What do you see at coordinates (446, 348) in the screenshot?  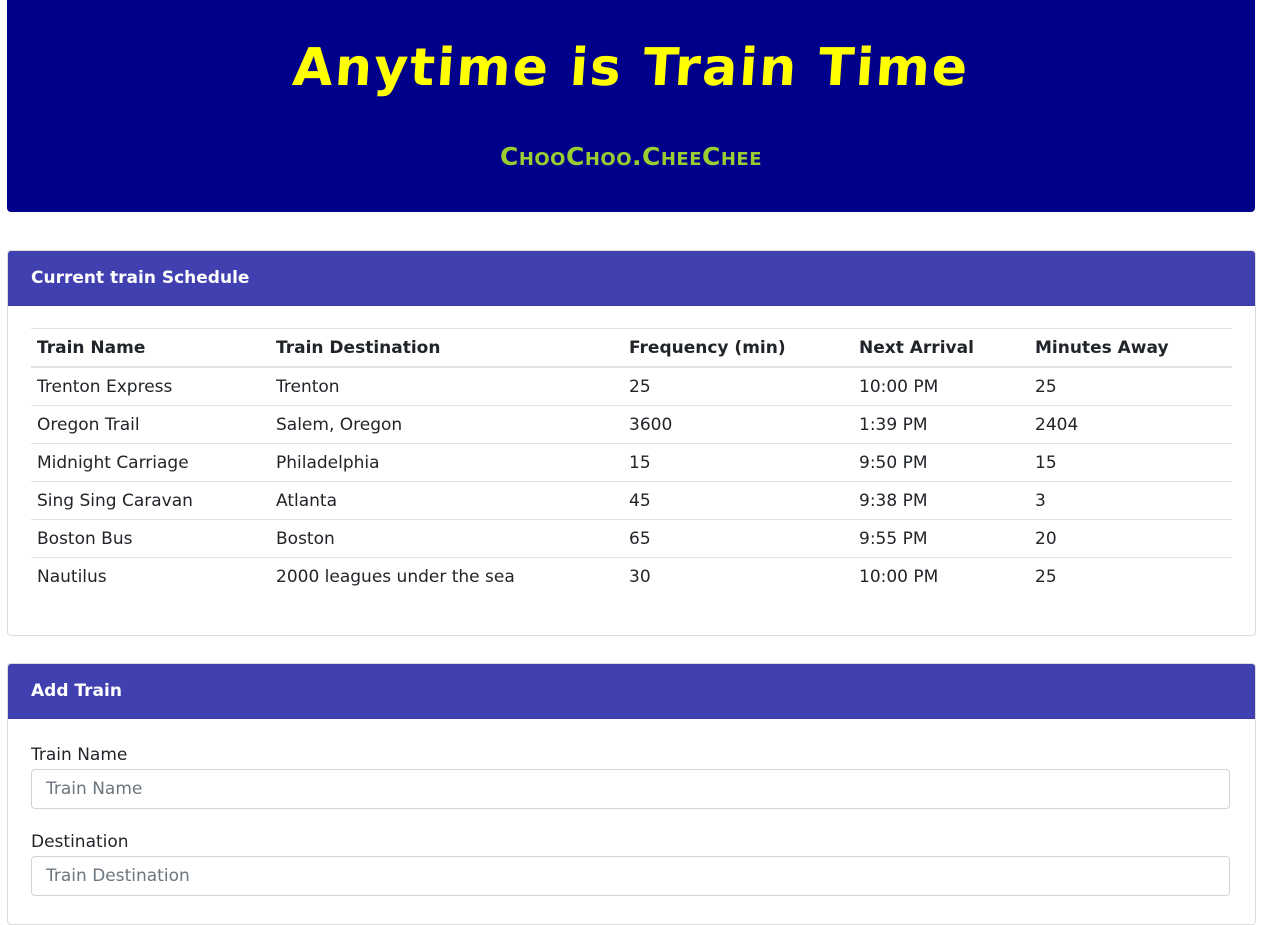 I see `column-header-destination: Train Destination` at bounding box center [446, 348].